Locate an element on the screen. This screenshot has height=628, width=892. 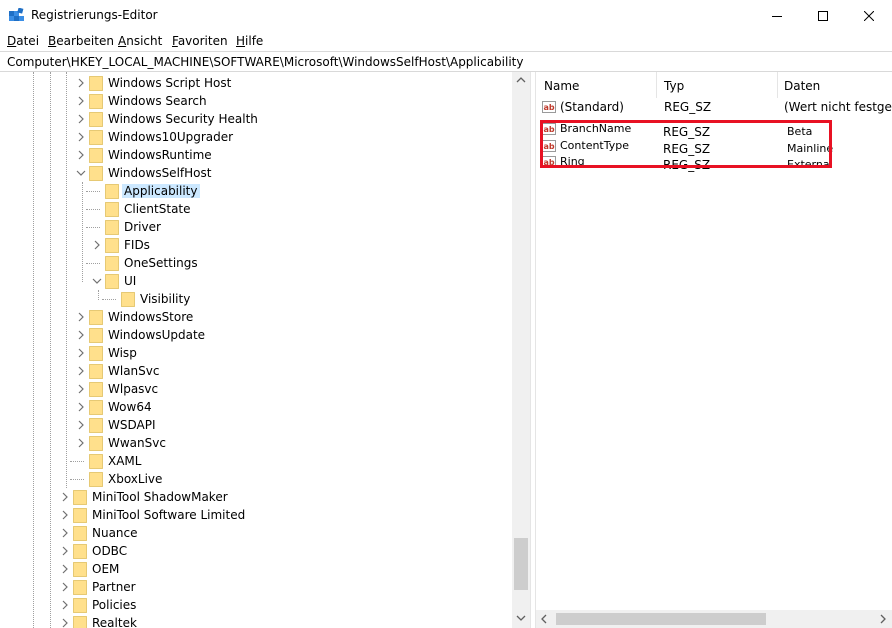
tree-item: UI is located at coordinates (256, 281).